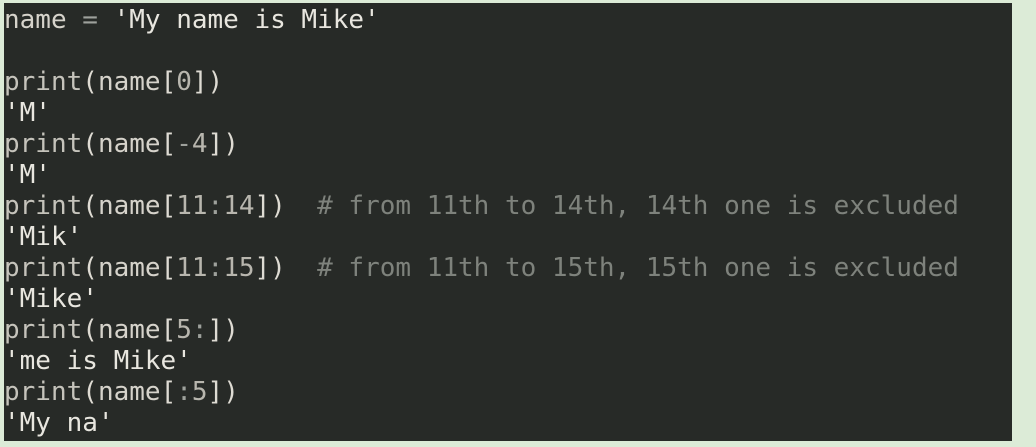 This screenshot has height=447, width=1036. What do you see at coordinates (43, 237) in the screenshot?
I see `output-line: 'Mik'` at bounding box center [43, 237].